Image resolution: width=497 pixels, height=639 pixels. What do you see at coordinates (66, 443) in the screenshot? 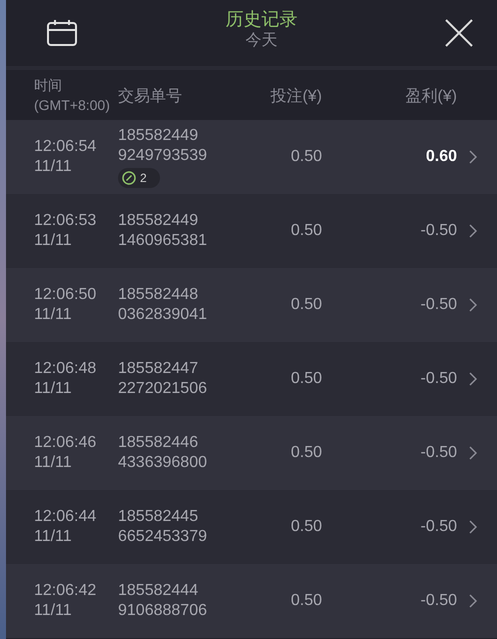
I see `time-text: 12:06:46` at bounding box center [66, 443].